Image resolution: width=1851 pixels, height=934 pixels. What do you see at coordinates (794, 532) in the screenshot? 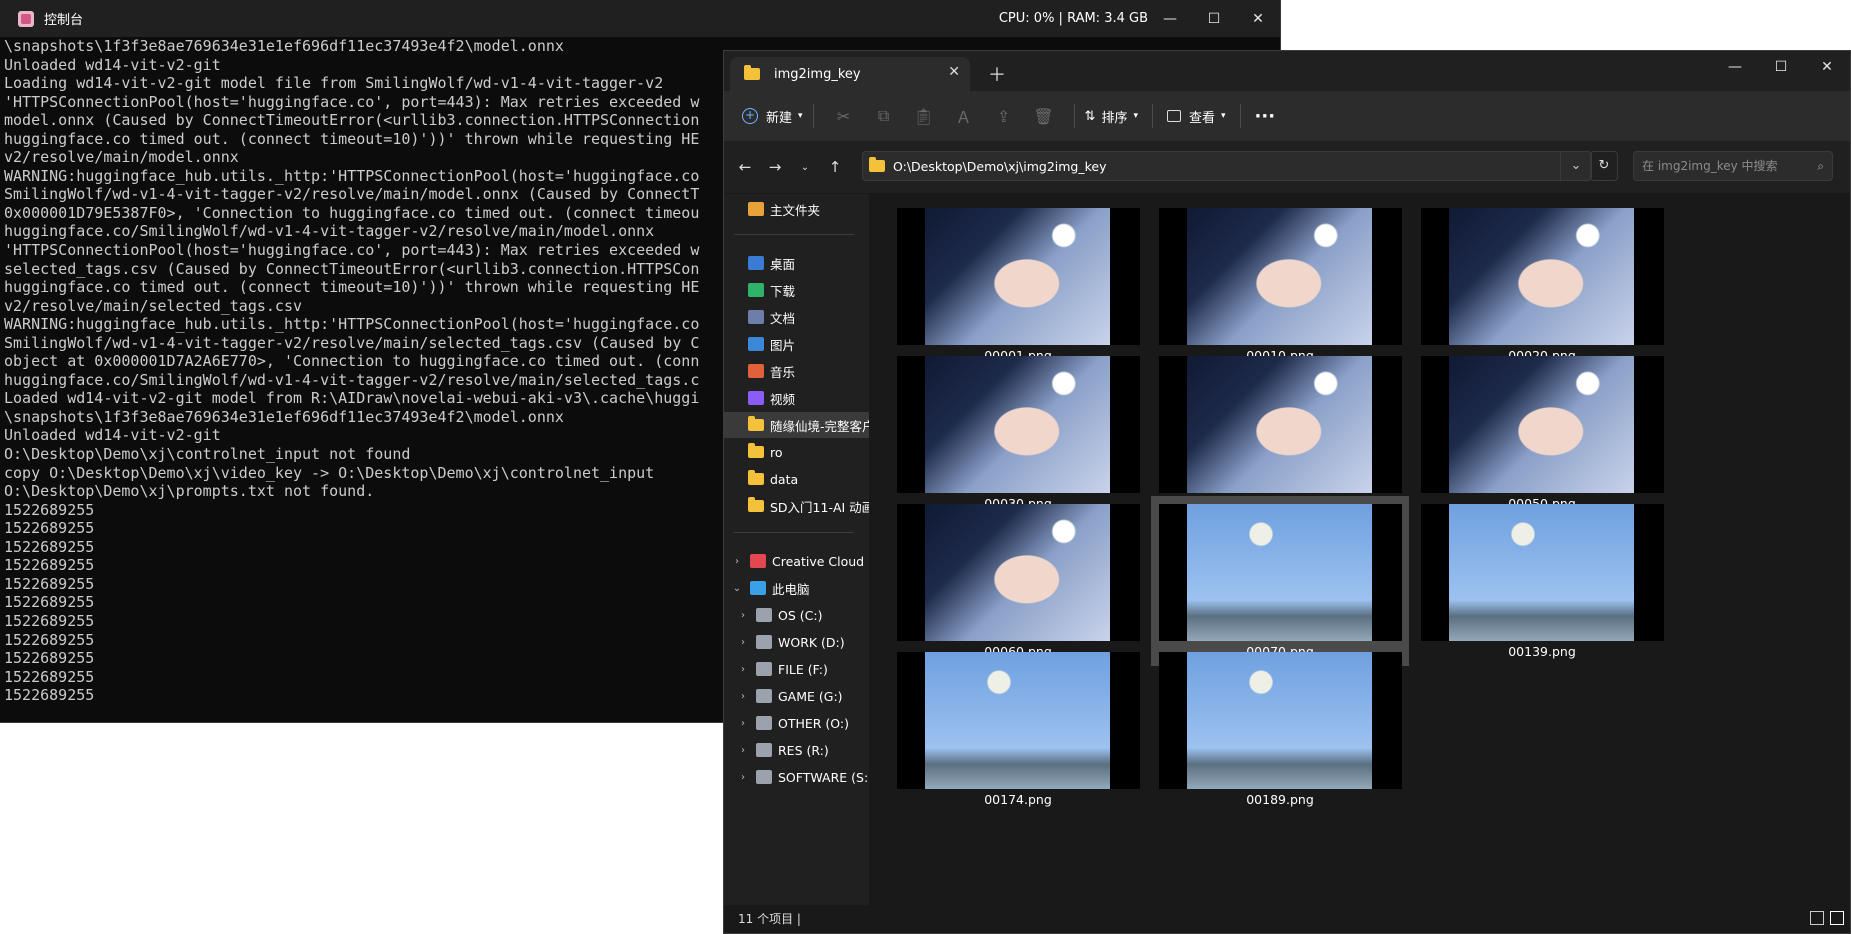
I see `nav-divider` at bounding box center [794, 532].